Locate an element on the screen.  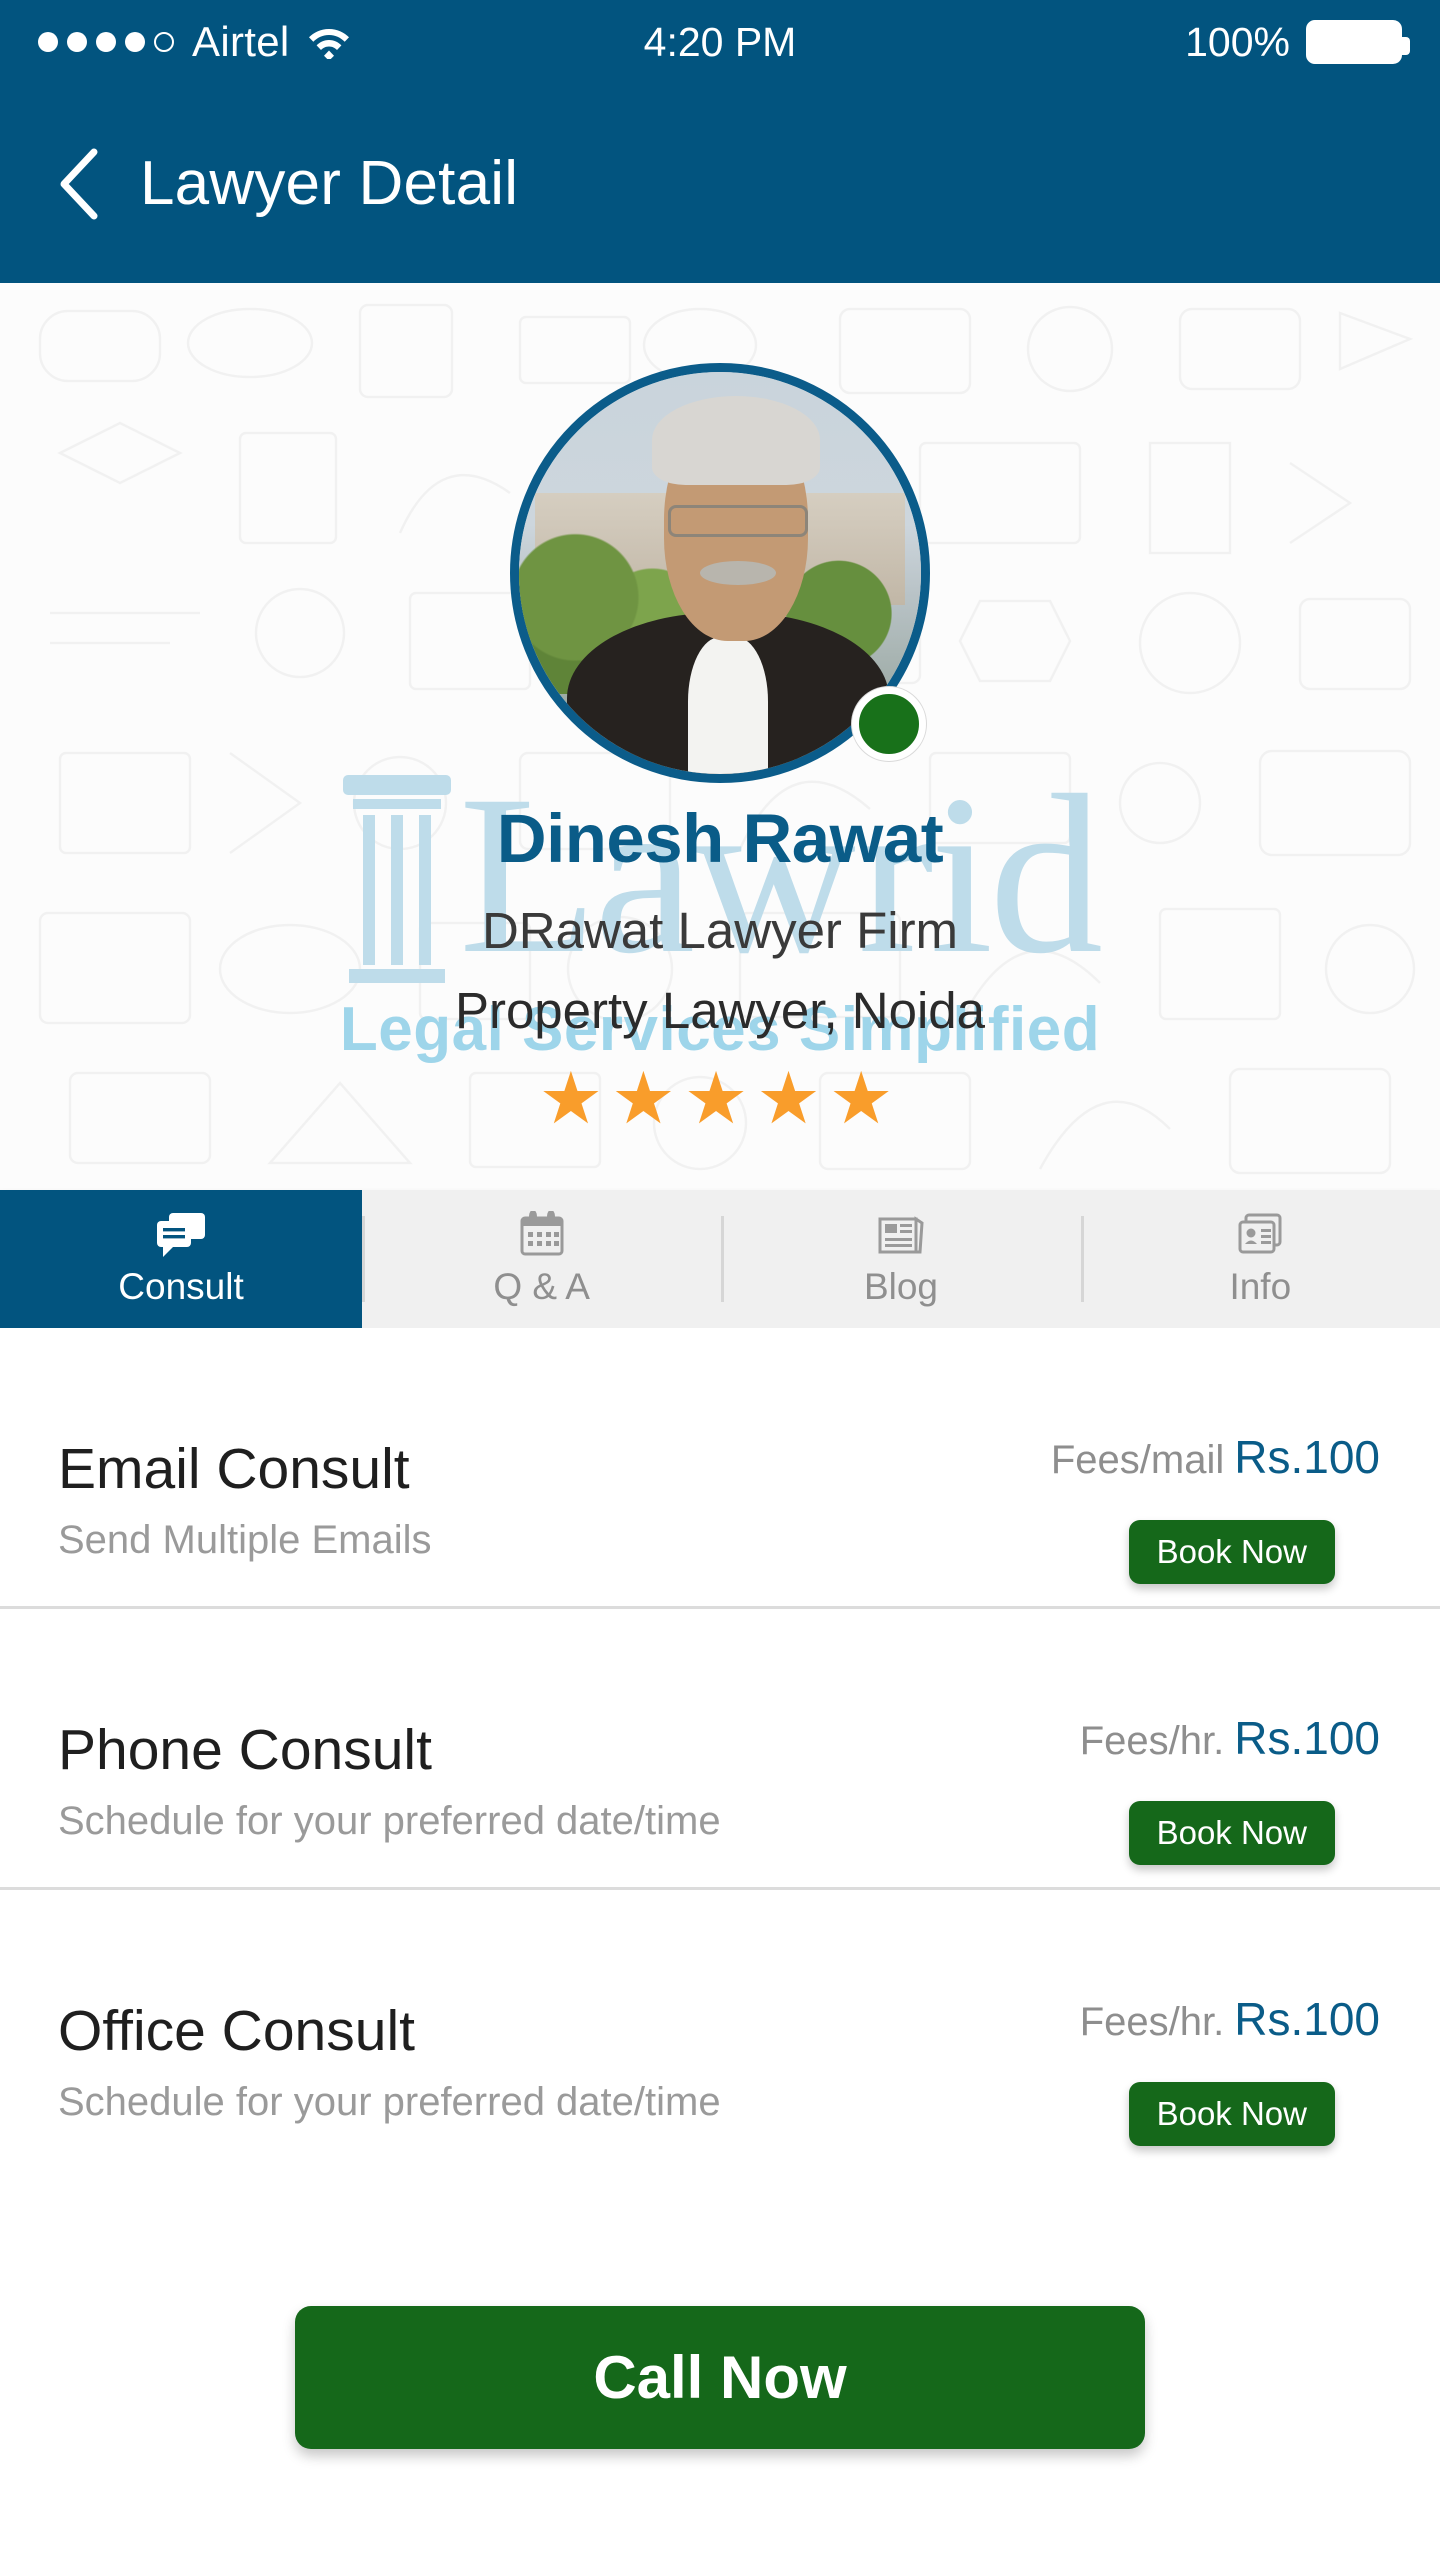
carrier-name: Airtel is located at coordinates (241, 41).